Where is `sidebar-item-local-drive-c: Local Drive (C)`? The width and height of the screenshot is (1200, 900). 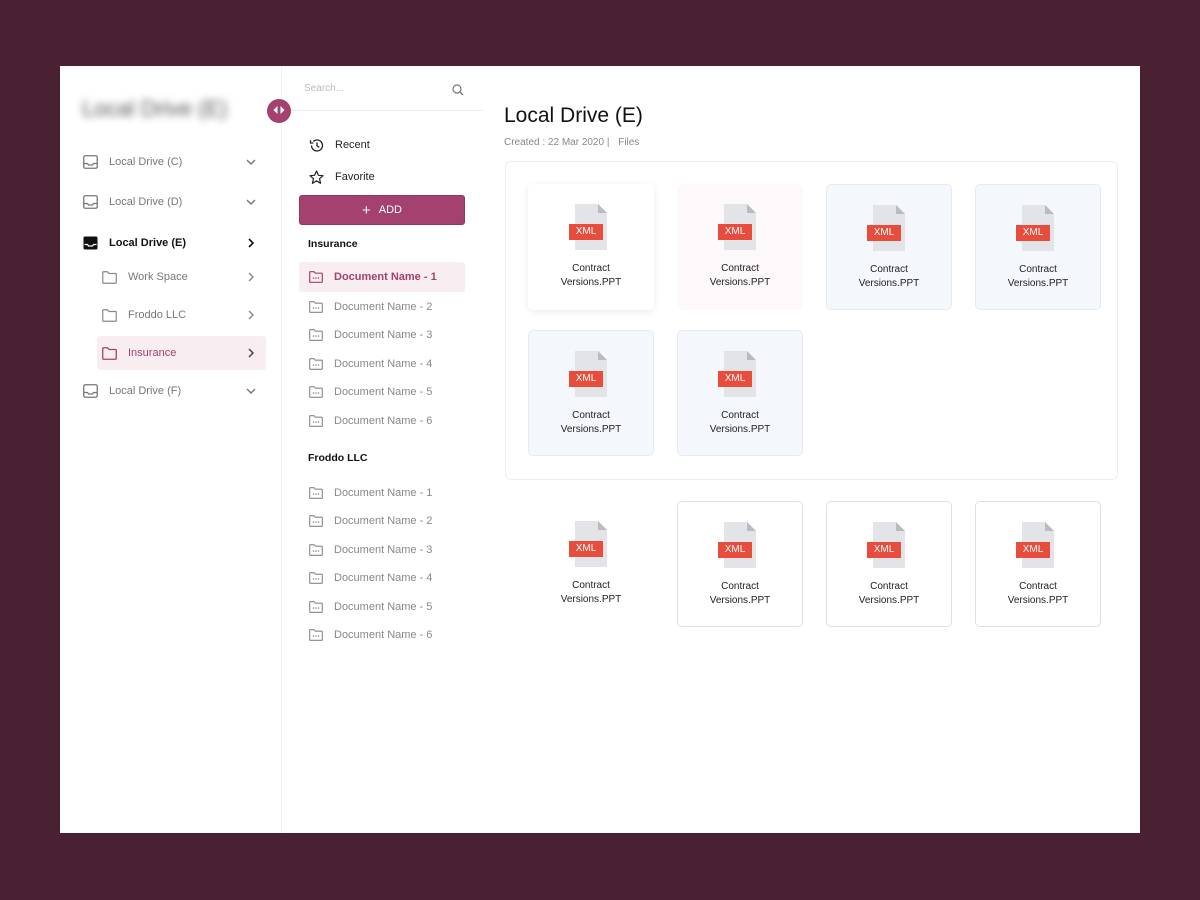 sidebar-item-local-drive-c: Local Drive (C) is located at coordinates (172, 162).